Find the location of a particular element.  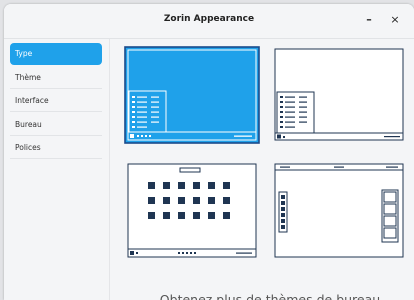

layout-windows-like is located at coordinates (192, 95).